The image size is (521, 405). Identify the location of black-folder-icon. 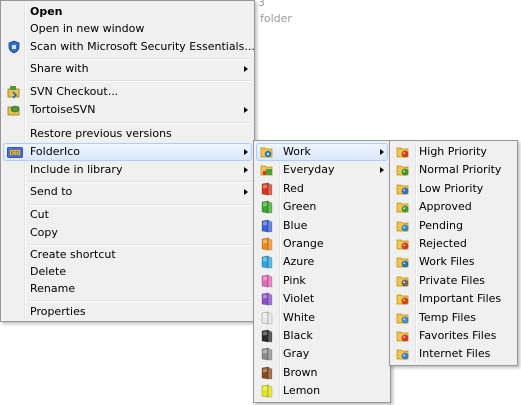
(267, 336).